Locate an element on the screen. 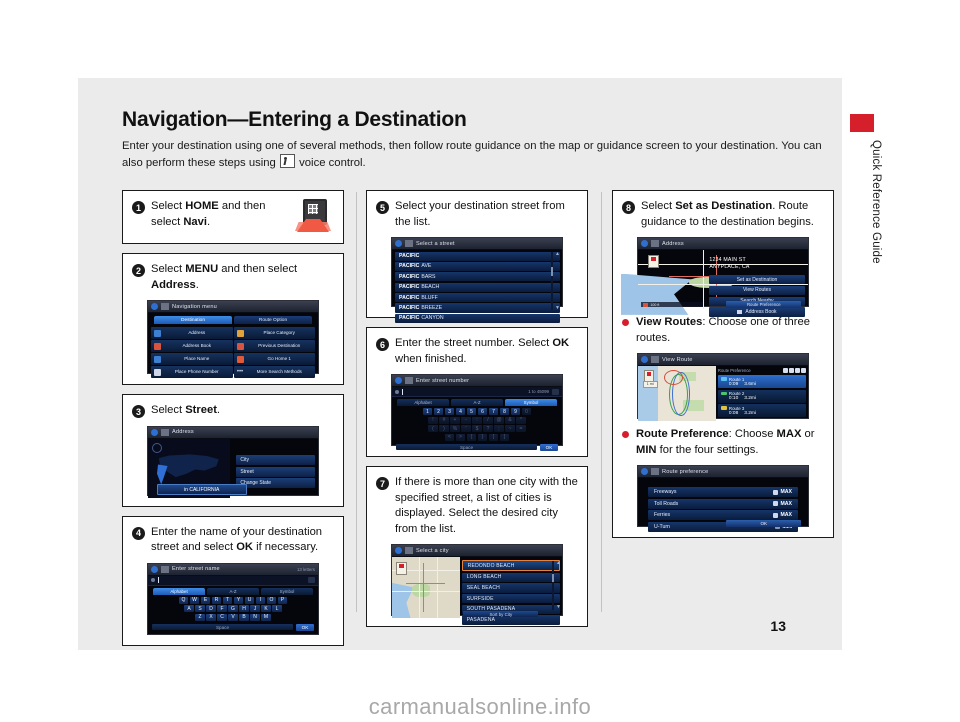 This screenshot has width=960, height=722. key: $ is located at coordinates (477, 428).